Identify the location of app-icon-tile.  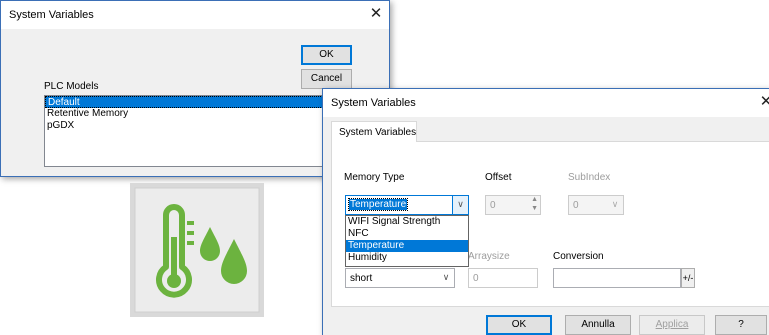
(197, 250).